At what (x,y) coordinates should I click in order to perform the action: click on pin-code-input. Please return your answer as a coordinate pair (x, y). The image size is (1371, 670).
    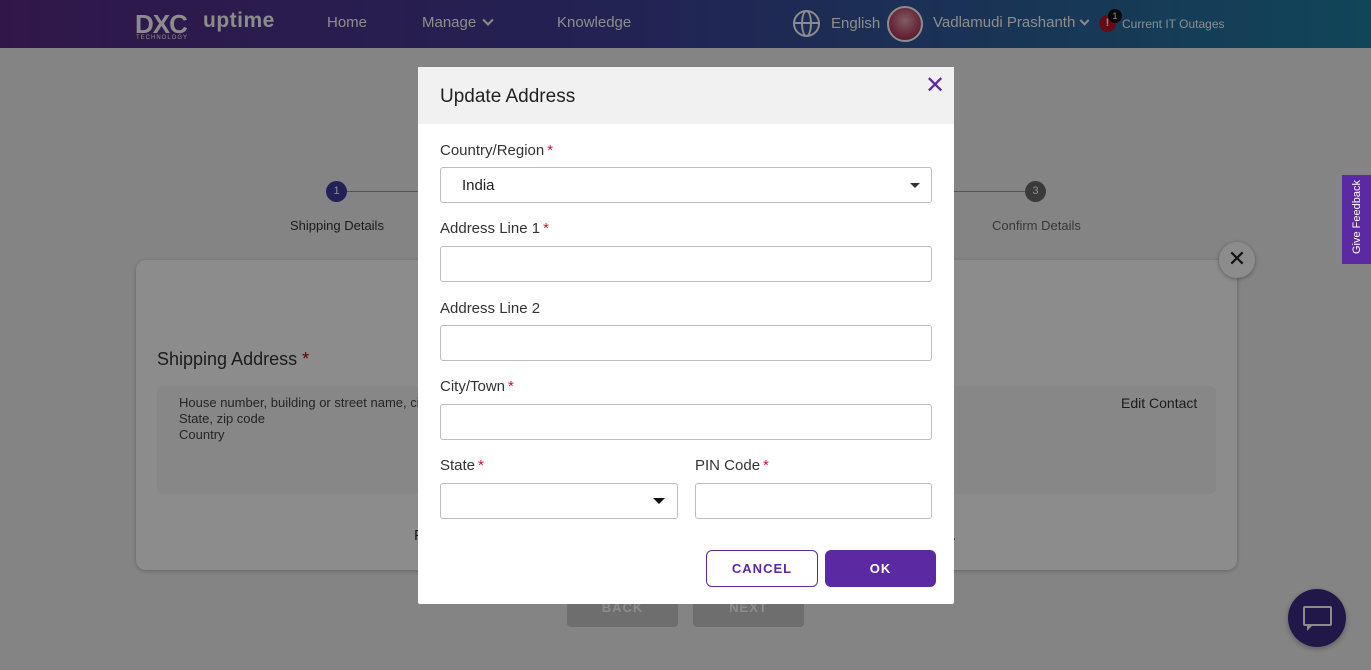
    Looking at the image, I should click on (813, 501).